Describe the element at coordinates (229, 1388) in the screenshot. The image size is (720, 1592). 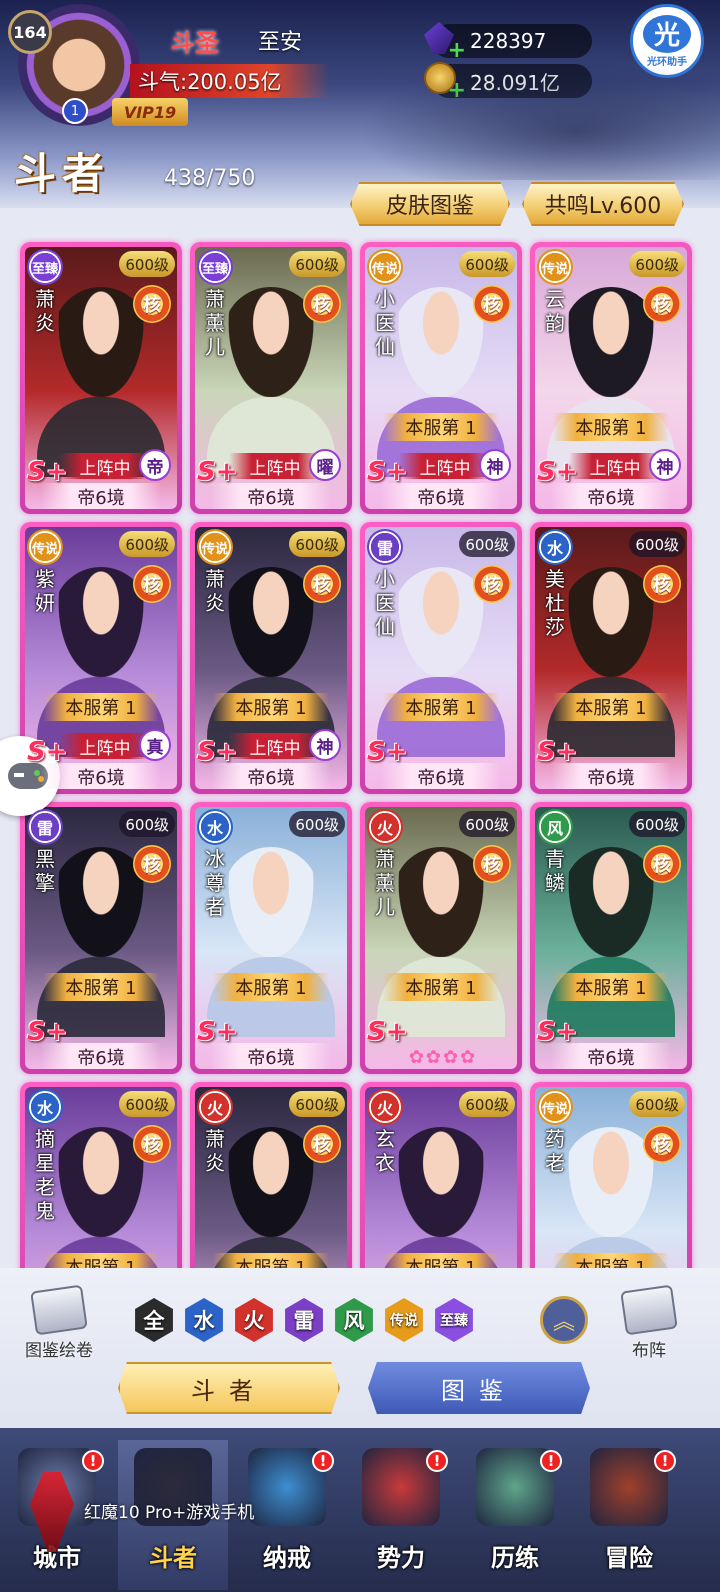
I see `tab-fighters: 斗者` at that location.